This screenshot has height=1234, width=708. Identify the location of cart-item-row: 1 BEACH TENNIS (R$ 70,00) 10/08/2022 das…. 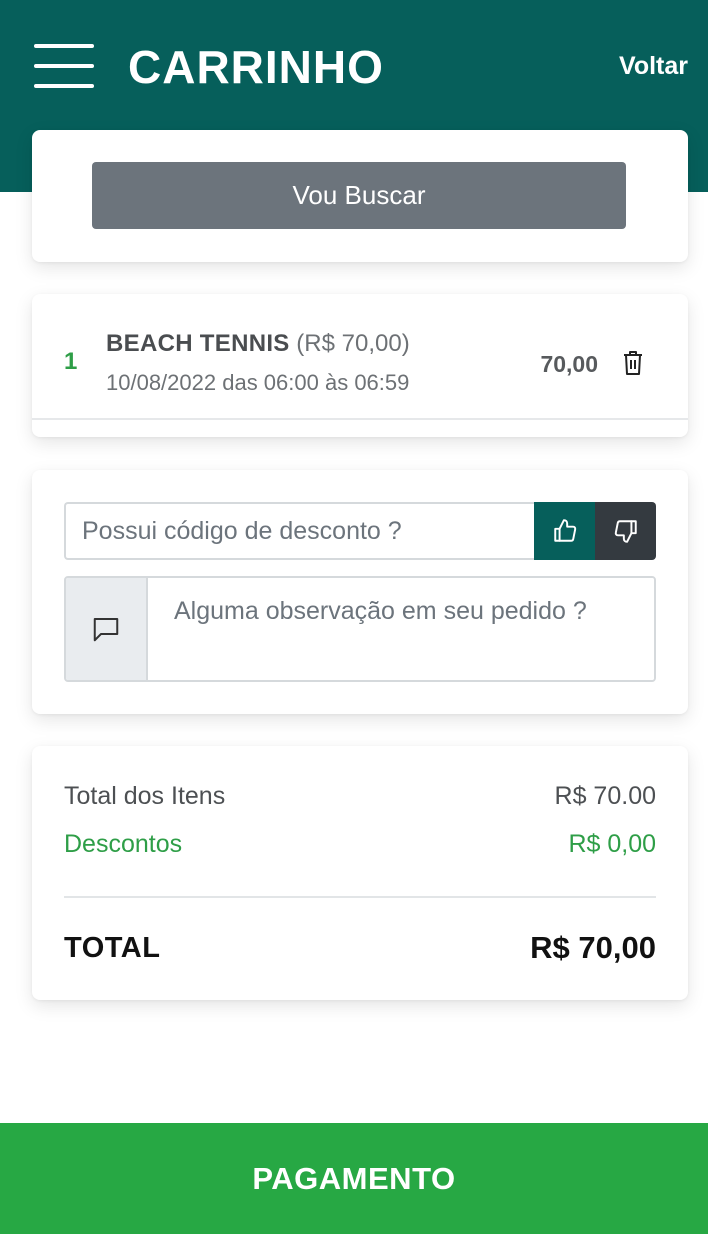
(360, 357).